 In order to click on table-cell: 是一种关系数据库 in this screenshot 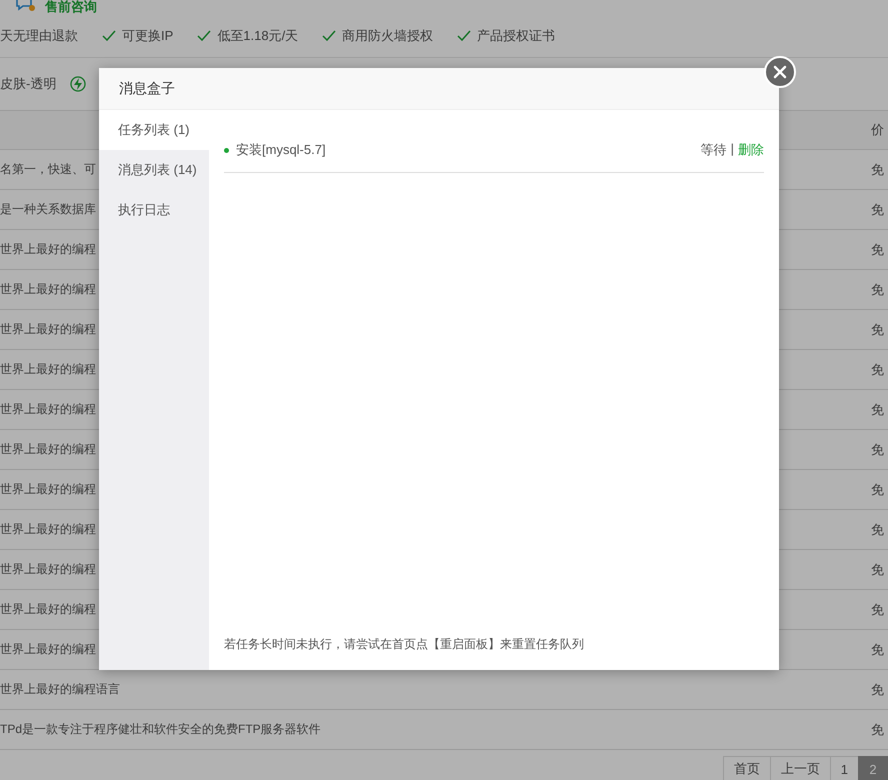, I will do `click(48, 209)`.